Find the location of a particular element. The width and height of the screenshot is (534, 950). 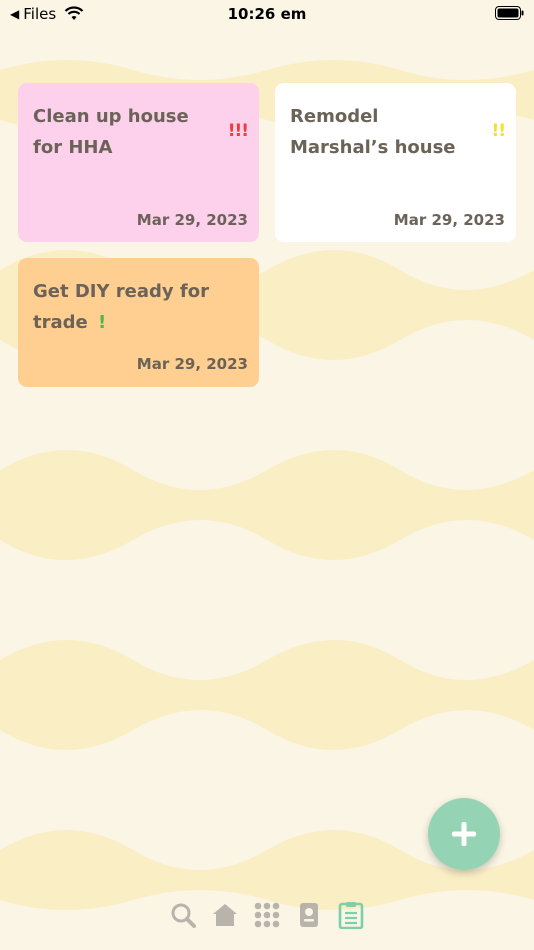

battery-indicator is located at coordinates (509, 15).